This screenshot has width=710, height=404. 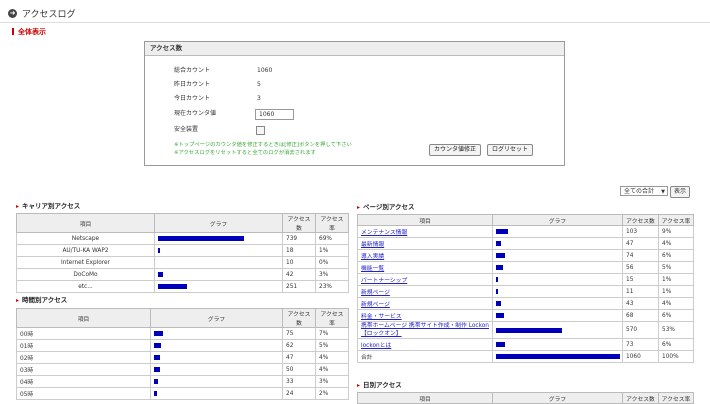 I want to click on total-select-value: 全ての合計, so click(x=639, y=191).